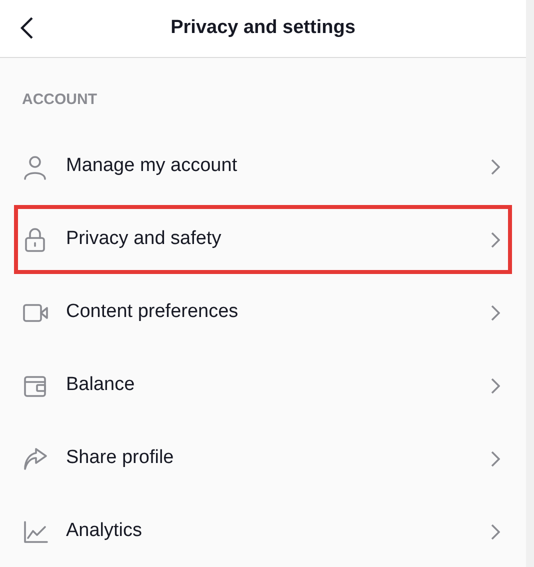  What do you see at coordinates (263, 458) in the screenshot?
I see `menu-item: Share profile` at bounding box center [263, 458].